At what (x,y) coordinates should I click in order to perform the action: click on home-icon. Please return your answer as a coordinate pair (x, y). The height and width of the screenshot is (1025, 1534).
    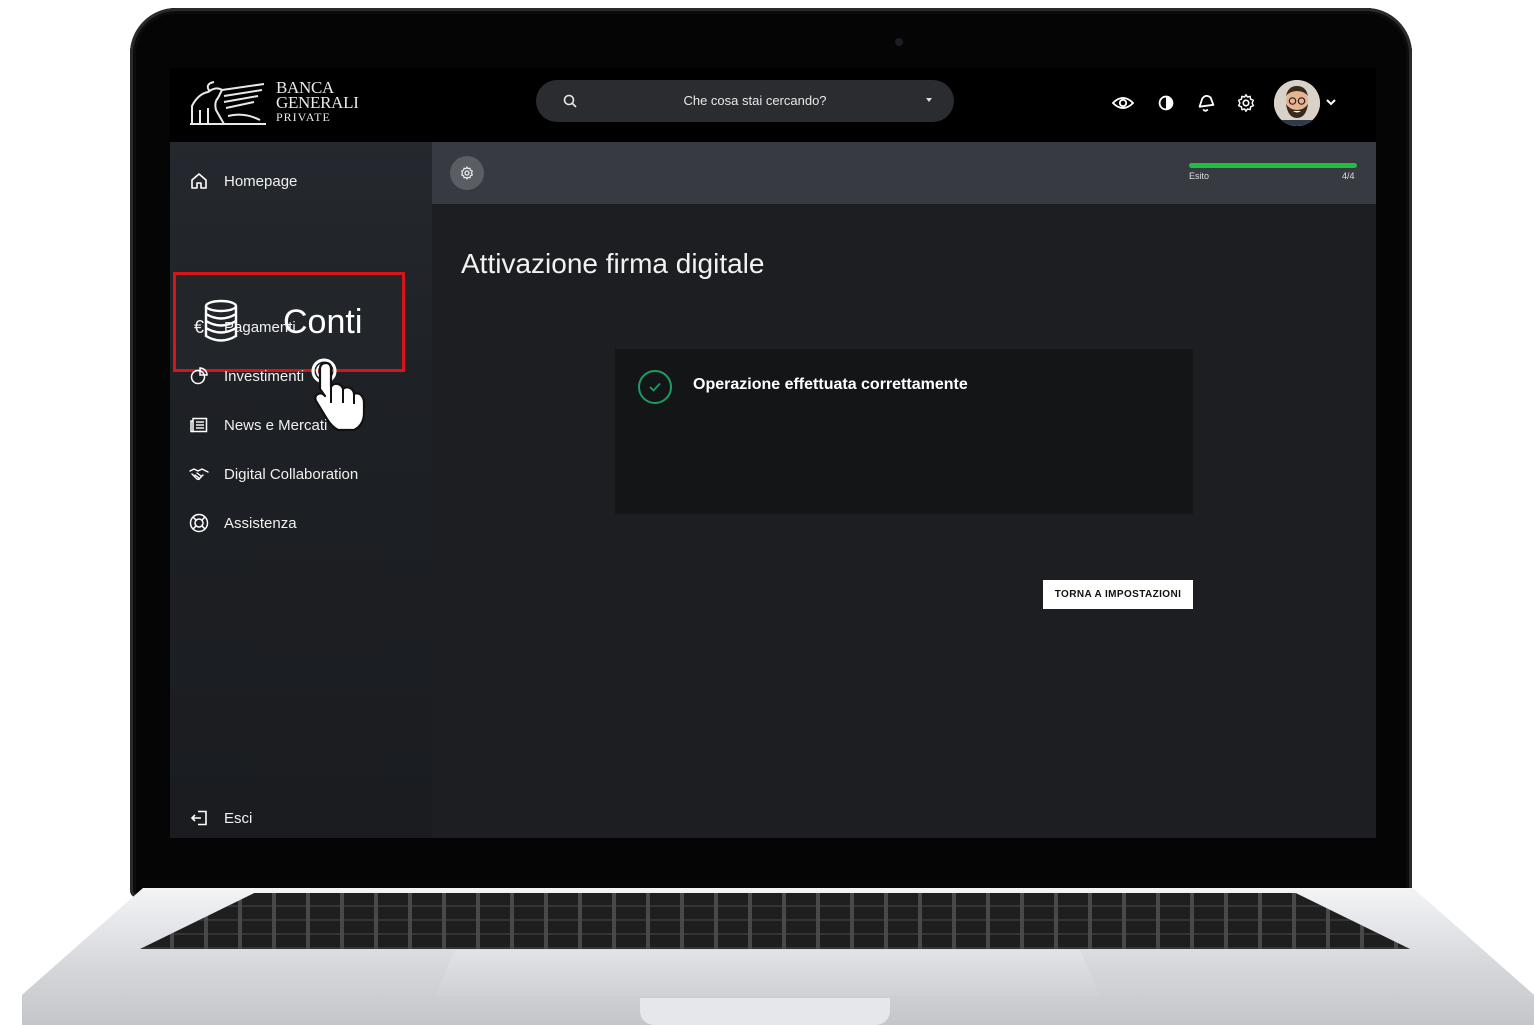
    Looking at the image, I should click on (199, 181).